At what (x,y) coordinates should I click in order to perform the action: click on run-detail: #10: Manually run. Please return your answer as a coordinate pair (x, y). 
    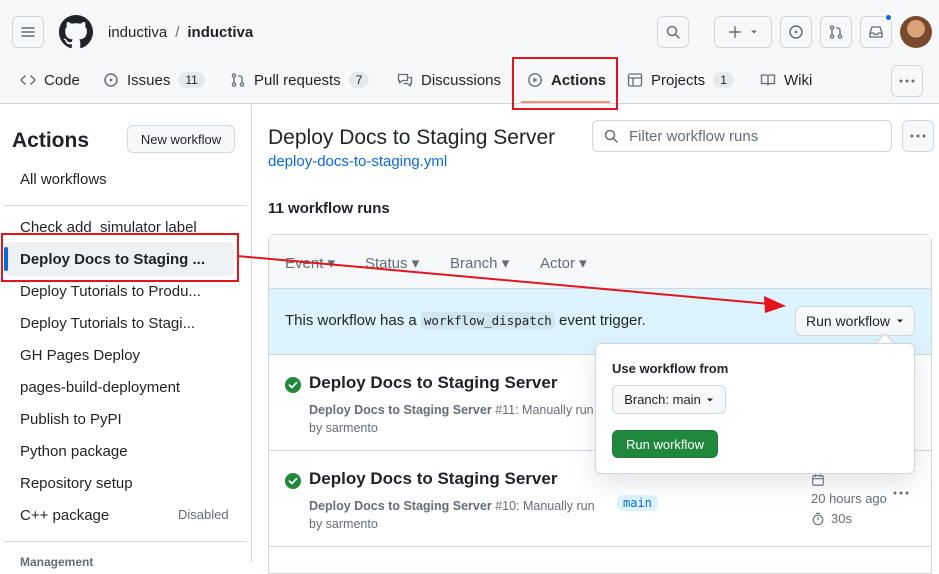
    Looking at the image, I should click on (545, 506).